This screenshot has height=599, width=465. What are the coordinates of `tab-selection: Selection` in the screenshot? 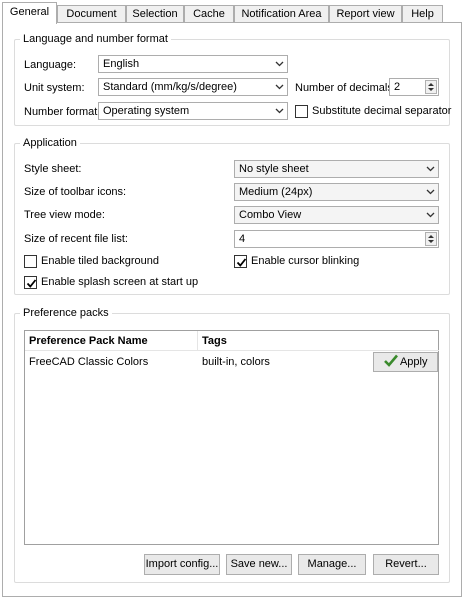 It's located at (155, 14).